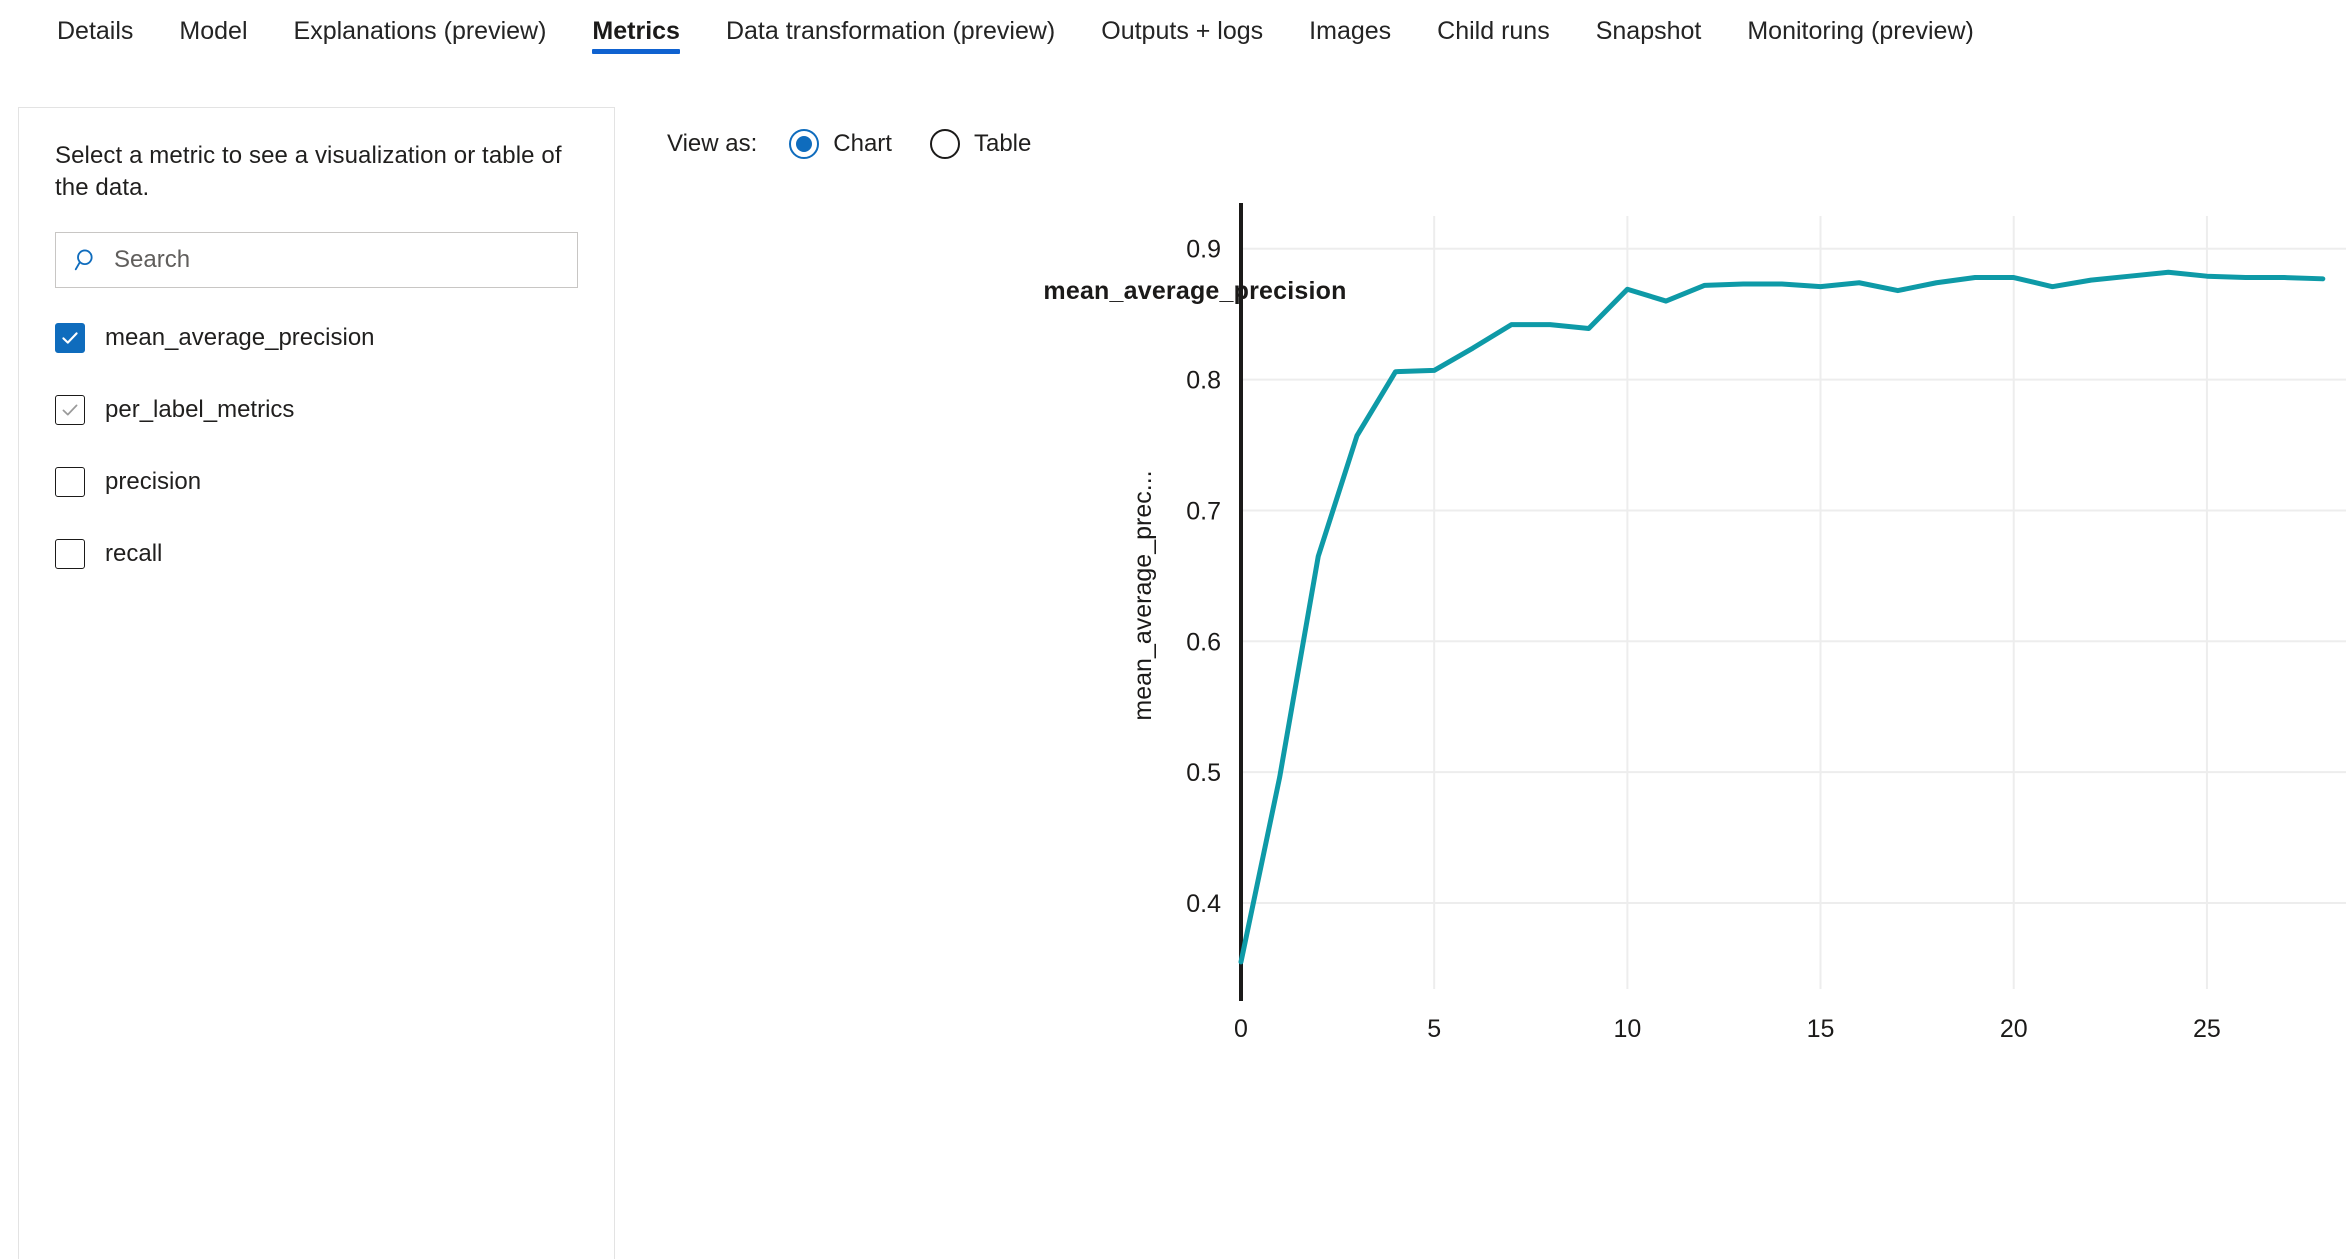 This screenshot has width=2346, height=1259. I want to click on radio-button-unselected, so click(944, 144).